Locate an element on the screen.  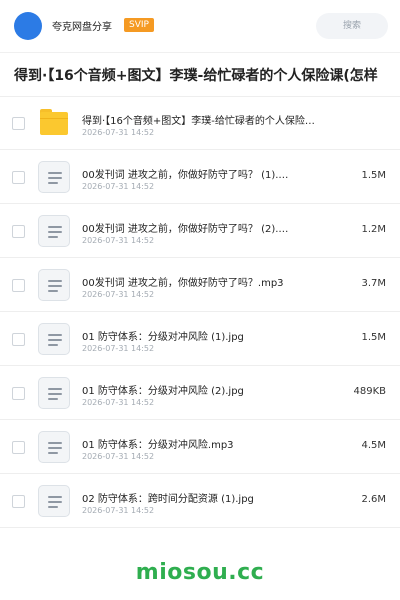
header: 夸克网盘分享 SVIP 搜索 is located at coordinates (200, 26).